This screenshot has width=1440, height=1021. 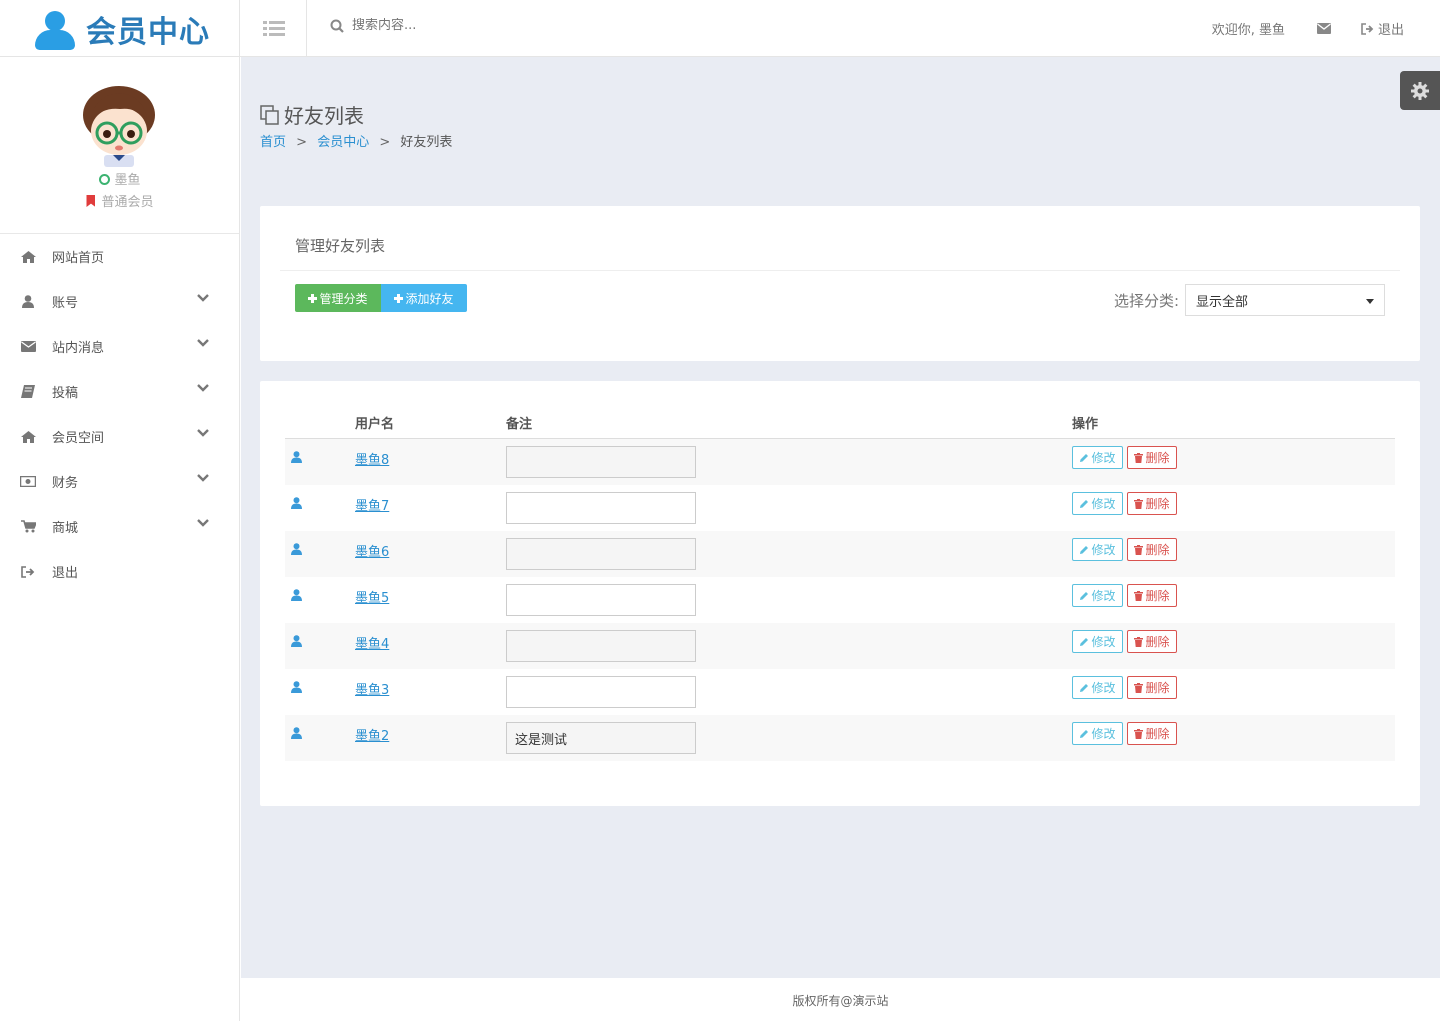 What do you see at coordinates (105, 179) in the screenshot?
I see `online-status-icon` at bounding box center [105, 179].